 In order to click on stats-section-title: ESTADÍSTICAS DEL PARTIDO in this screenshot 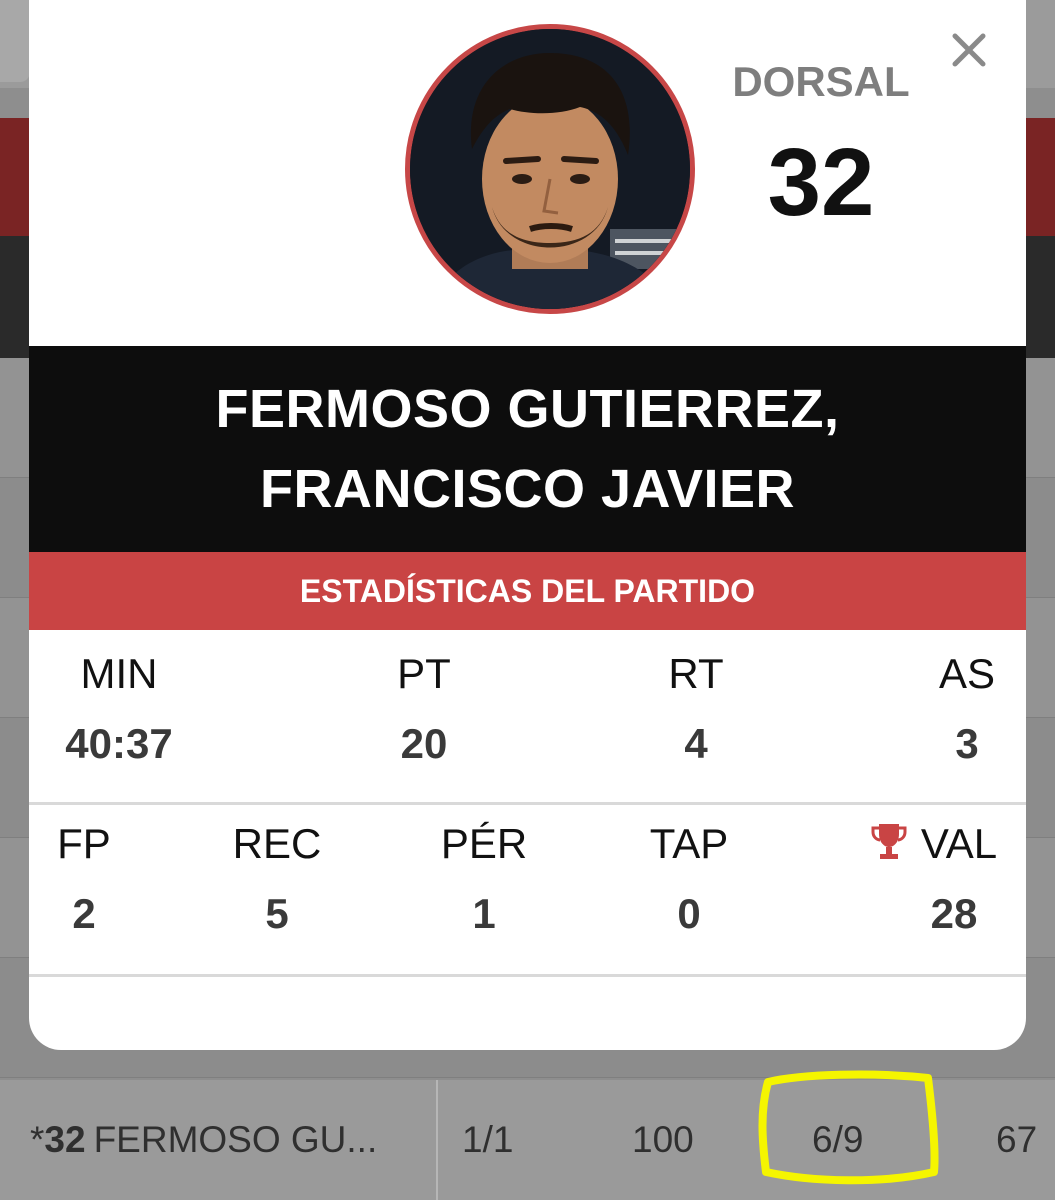, I will do `click(527, 591)`.